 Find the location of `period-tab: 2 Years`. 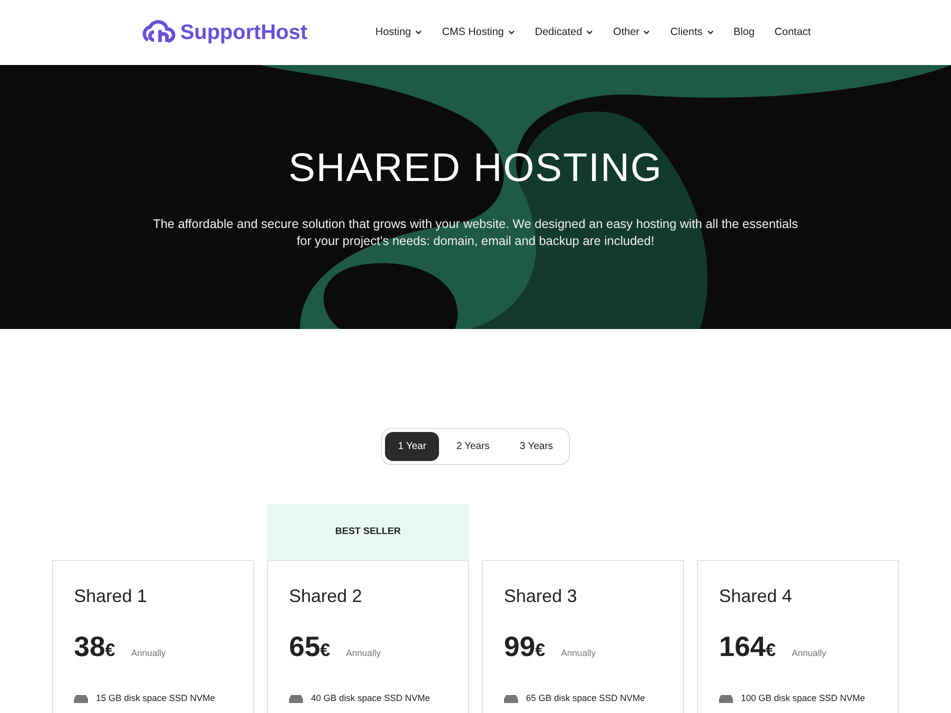

period-tab: 2 Years is located at coordinates (473, 446).